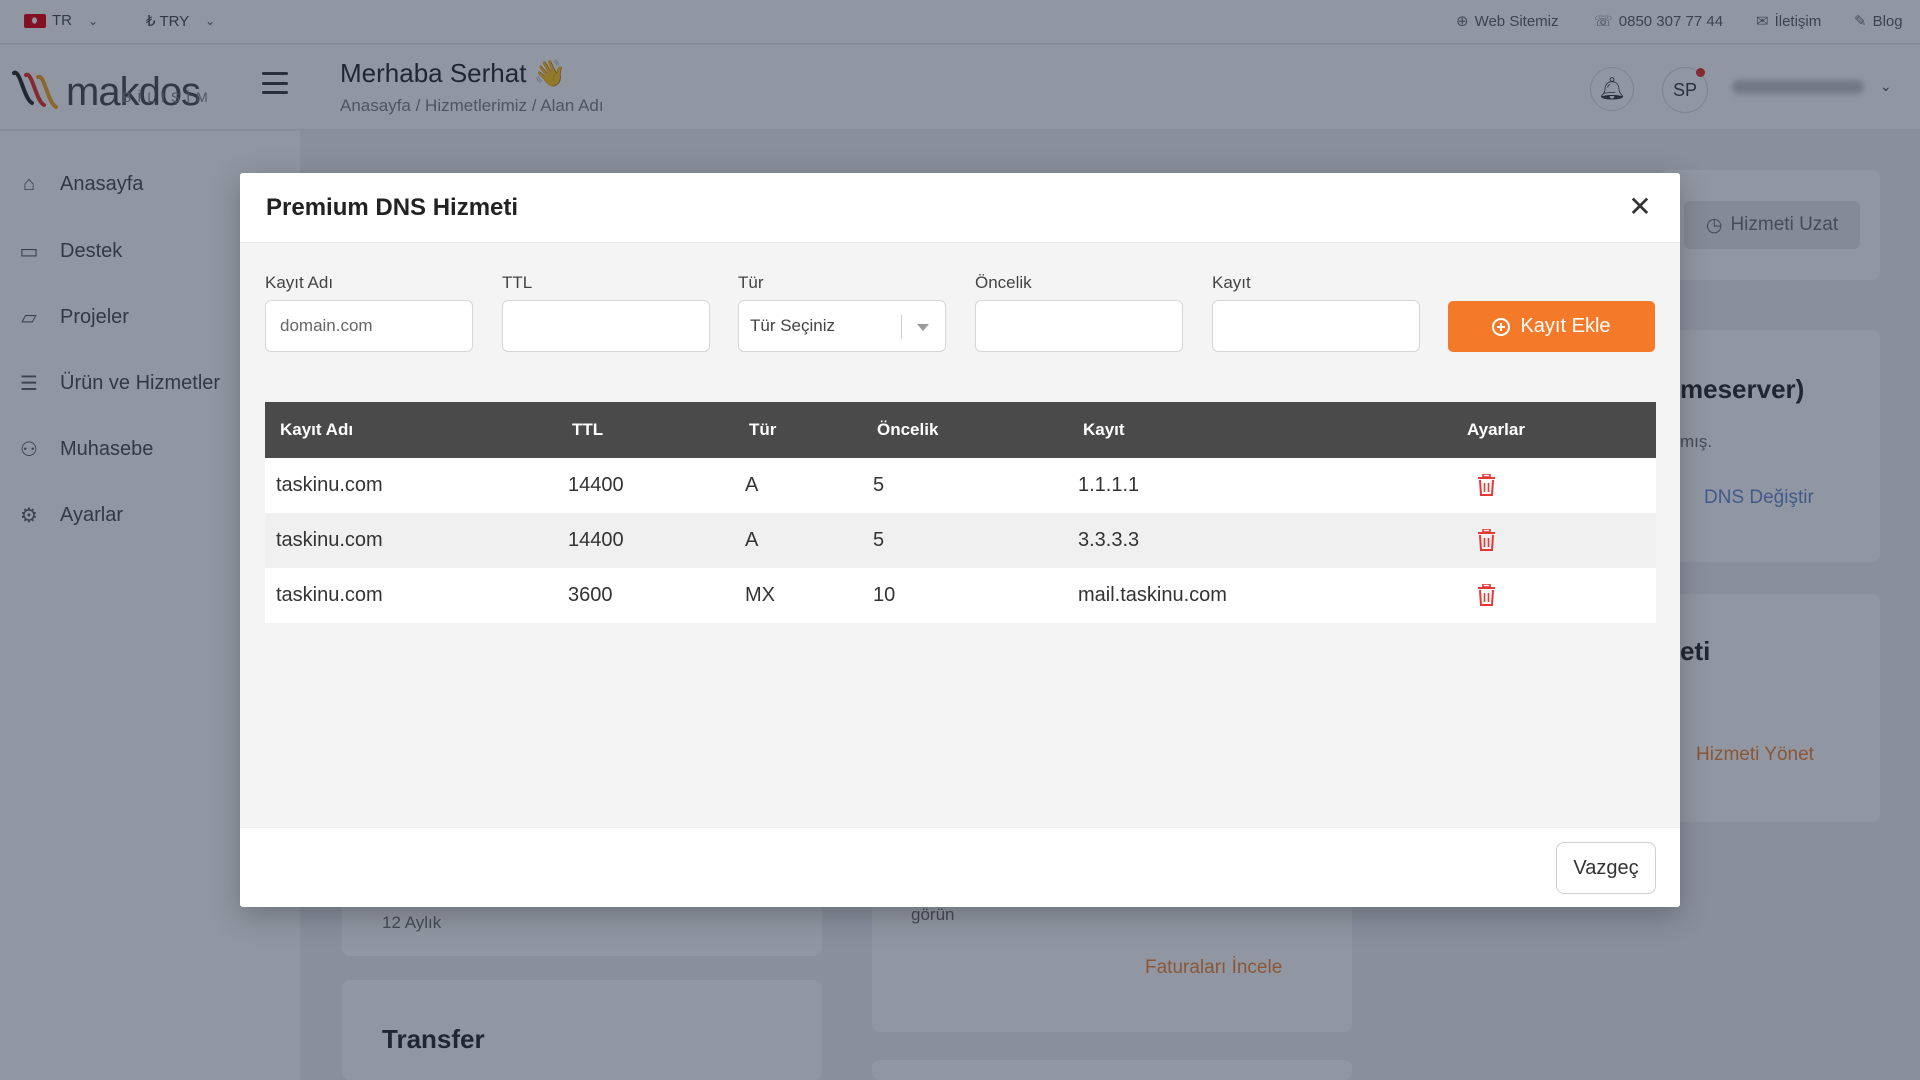 This screenshot has height=1080, width=1920. What do you see at coordinates (960, 867) in the screenshot?
I see `modal-footer: Vazgeç` at bounding box center [960, 867].